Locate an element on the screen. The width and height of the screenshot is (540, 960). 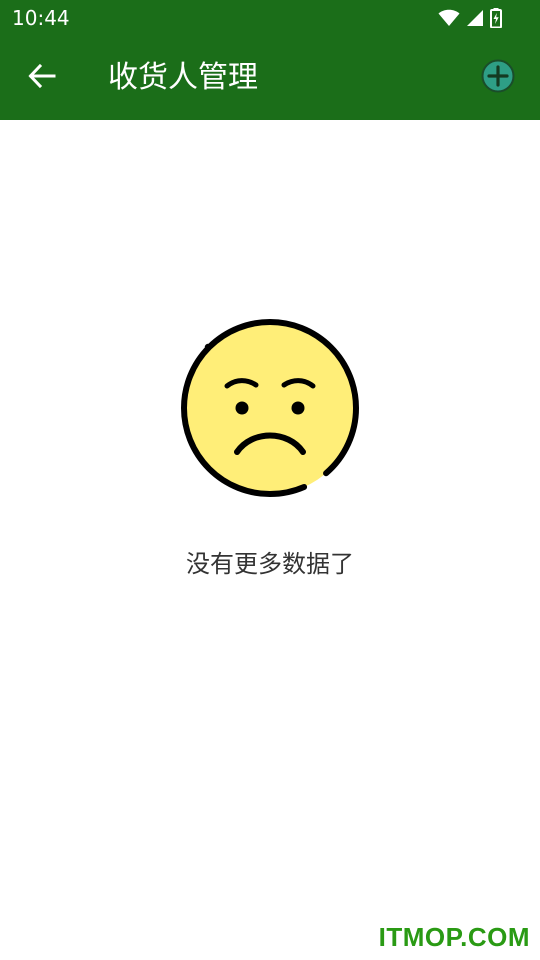
status-icons is located at coordinates (470, 18).